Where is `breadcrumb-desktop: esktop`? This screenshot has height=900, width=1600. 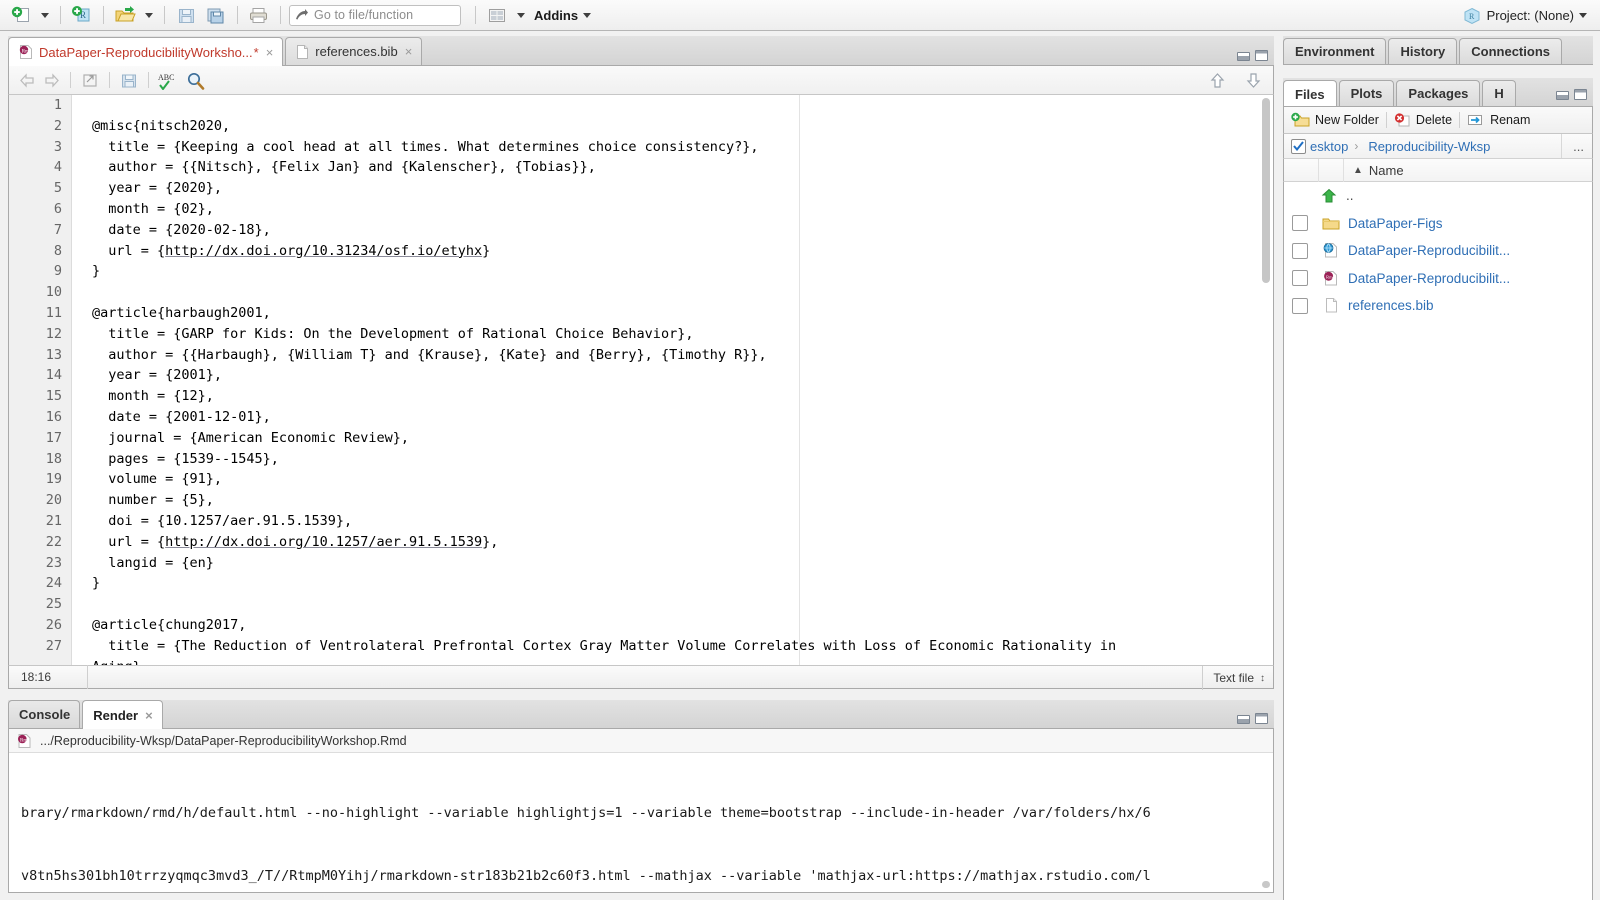
breadcrumb-desktop: esktop is located at coordinates (1329, 146).